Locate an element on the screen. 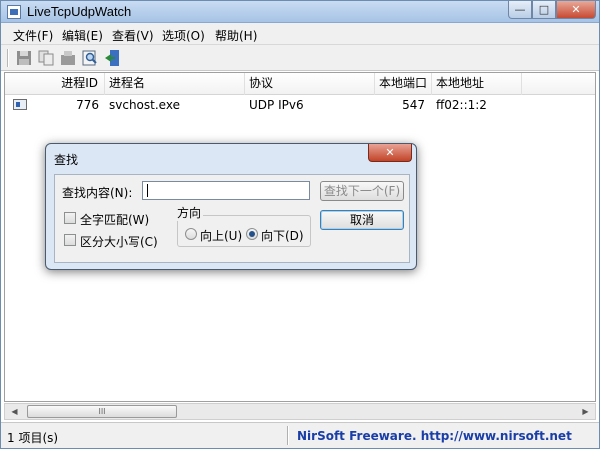 The image size is (600, 449). window-title: LiveTcpUdpWatch is located at coordinates (79, 11).